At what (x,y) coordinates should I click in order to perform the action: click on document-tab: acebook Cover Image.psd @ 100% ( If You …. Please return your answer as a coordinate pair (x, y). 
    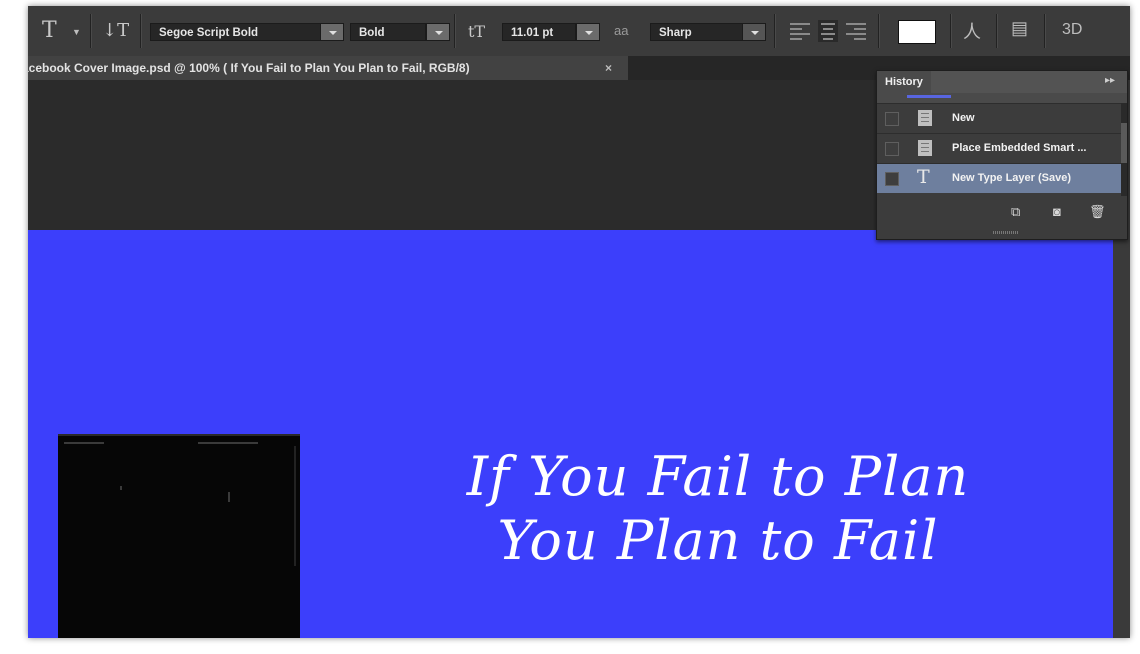
    Looking at the image, I should click on (328, 68).